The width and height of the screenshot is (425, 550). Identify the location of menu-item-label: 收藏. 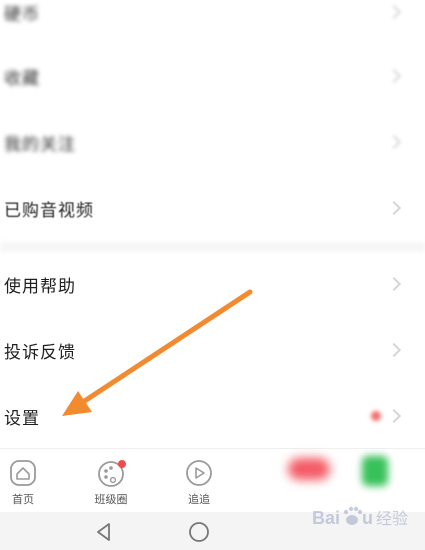
(22, 78).